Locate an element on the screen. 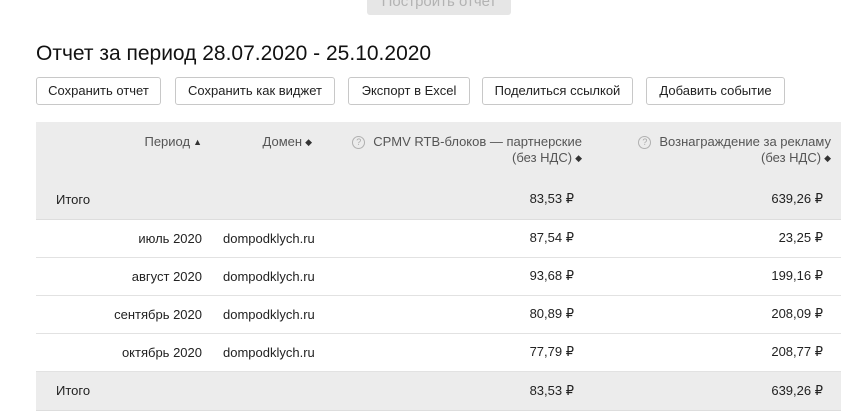  cpmv-cell: 80,89 ₽ is located at coordinates (457, 314).